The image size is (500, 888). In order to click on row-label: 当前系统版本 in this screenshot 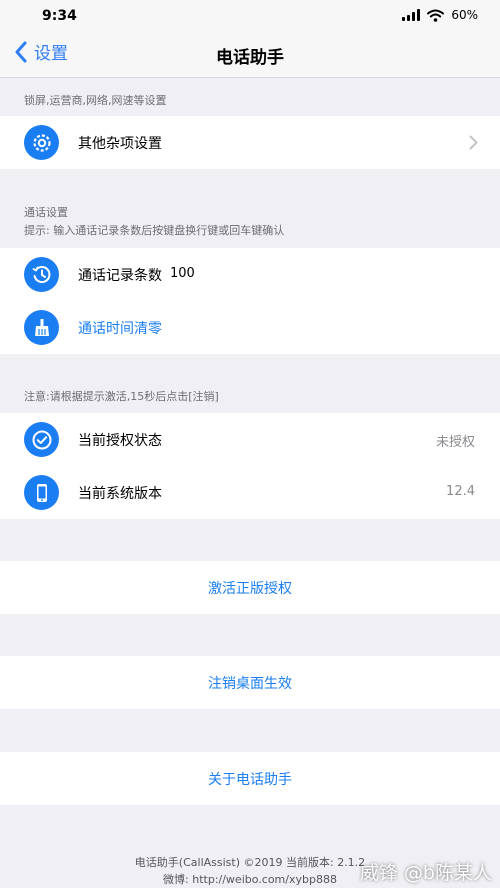, I will do `click(120, 494)`.